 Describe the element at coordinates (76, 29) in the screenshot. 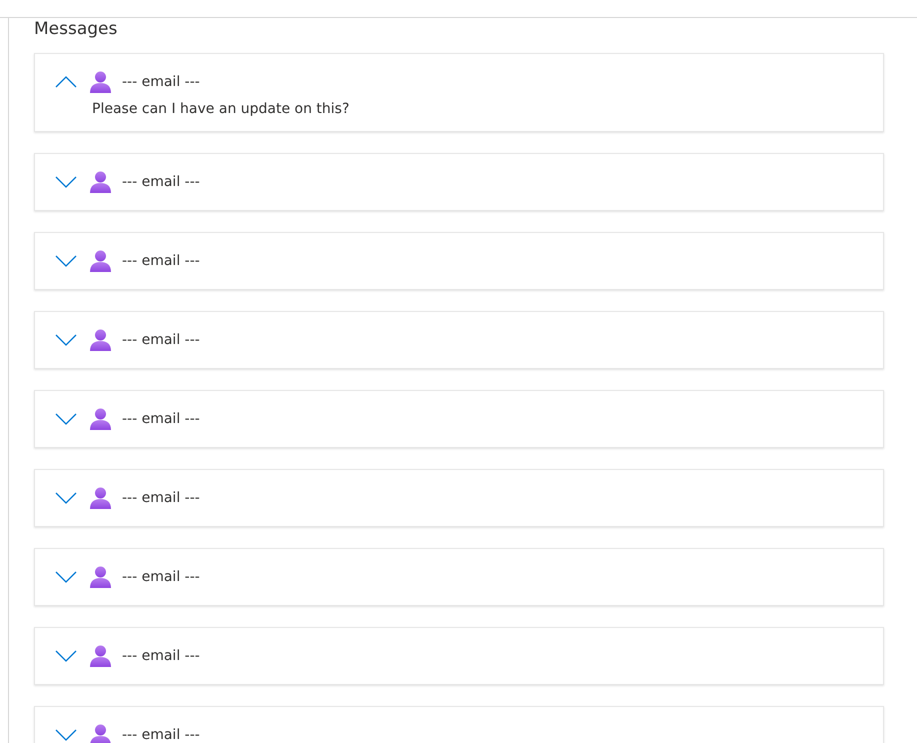

I see `section-title: Messages` at that location.